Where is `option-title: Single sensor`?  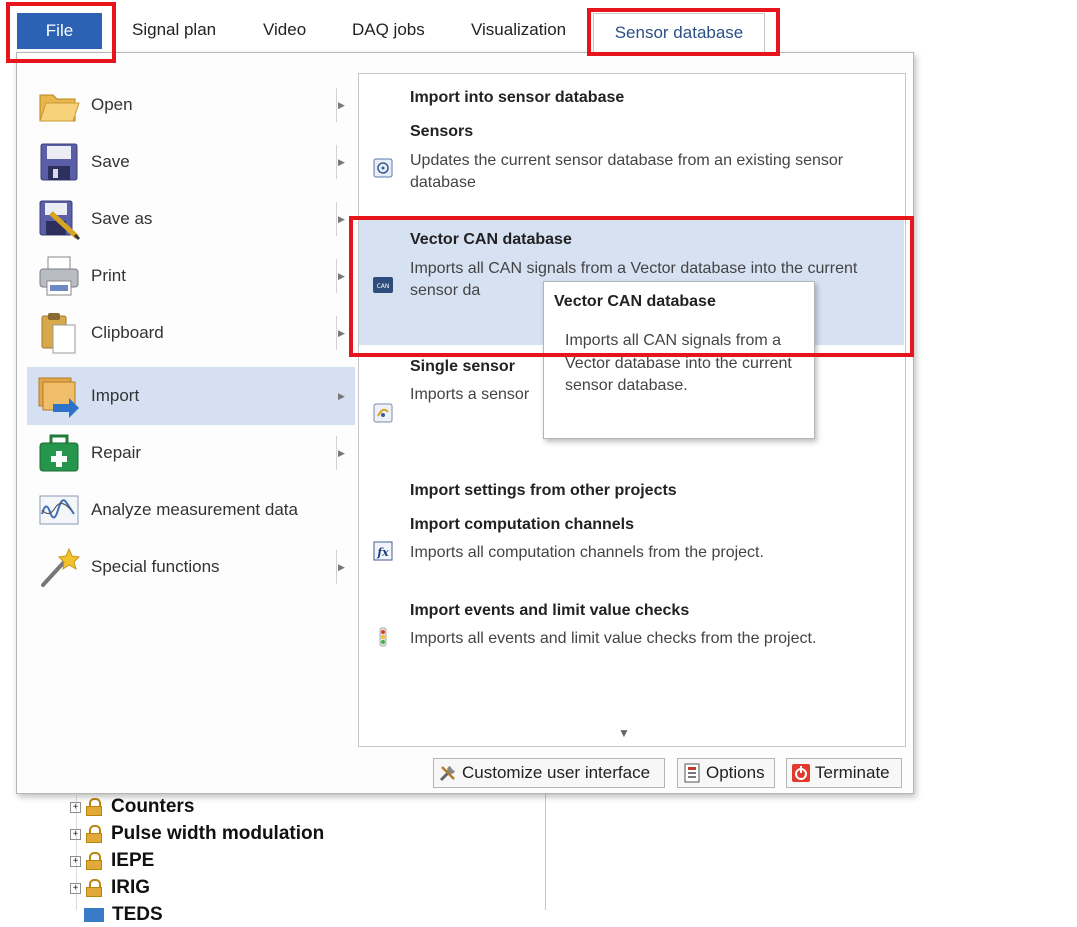 option-title: Single sensor is located at coordinates (462, 366).